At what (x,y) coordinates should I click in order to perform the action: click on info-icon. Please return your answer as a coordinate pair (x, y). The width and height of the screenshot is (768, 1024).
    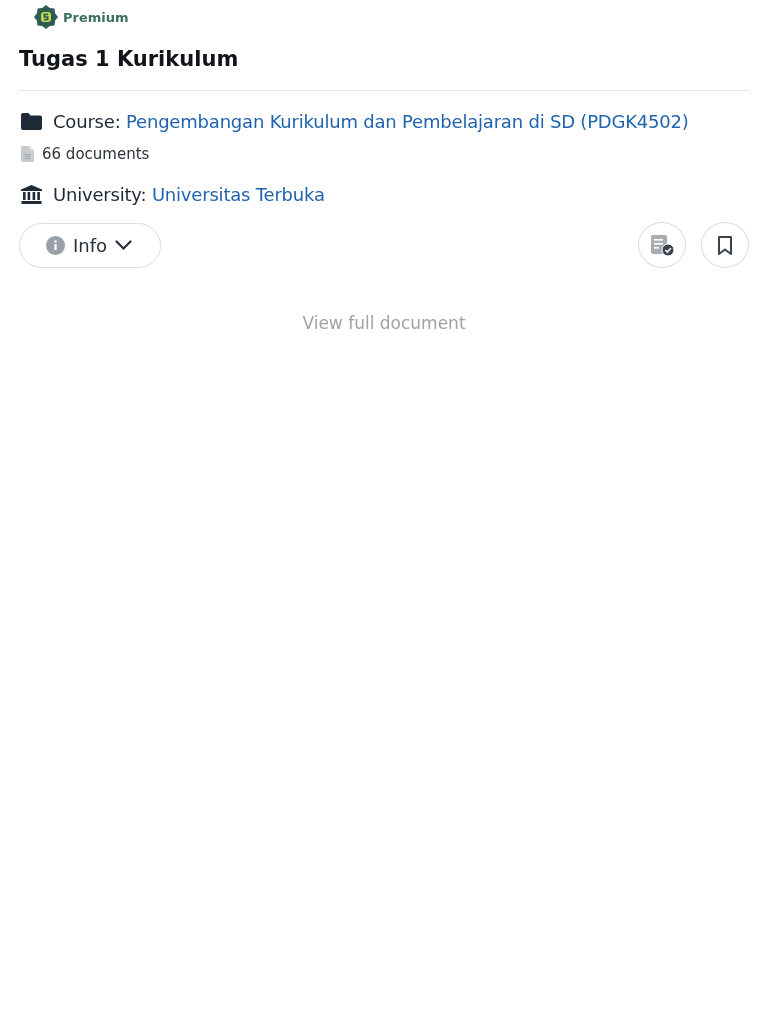
    Looking at the image, I should click on (55, 245).